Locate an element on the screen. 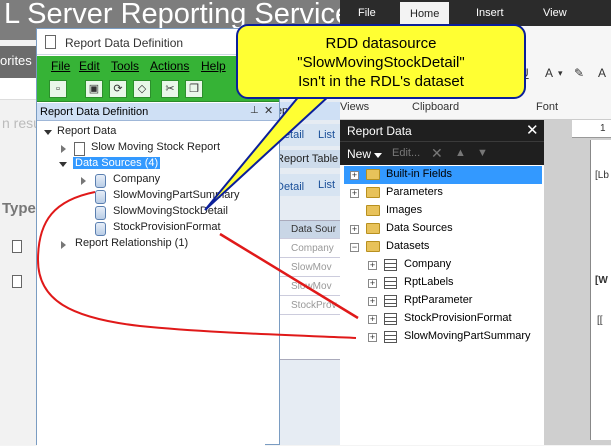 This screenshot has height=446, width=611. tree-label: Report Data is located at coordinates (87, 131).